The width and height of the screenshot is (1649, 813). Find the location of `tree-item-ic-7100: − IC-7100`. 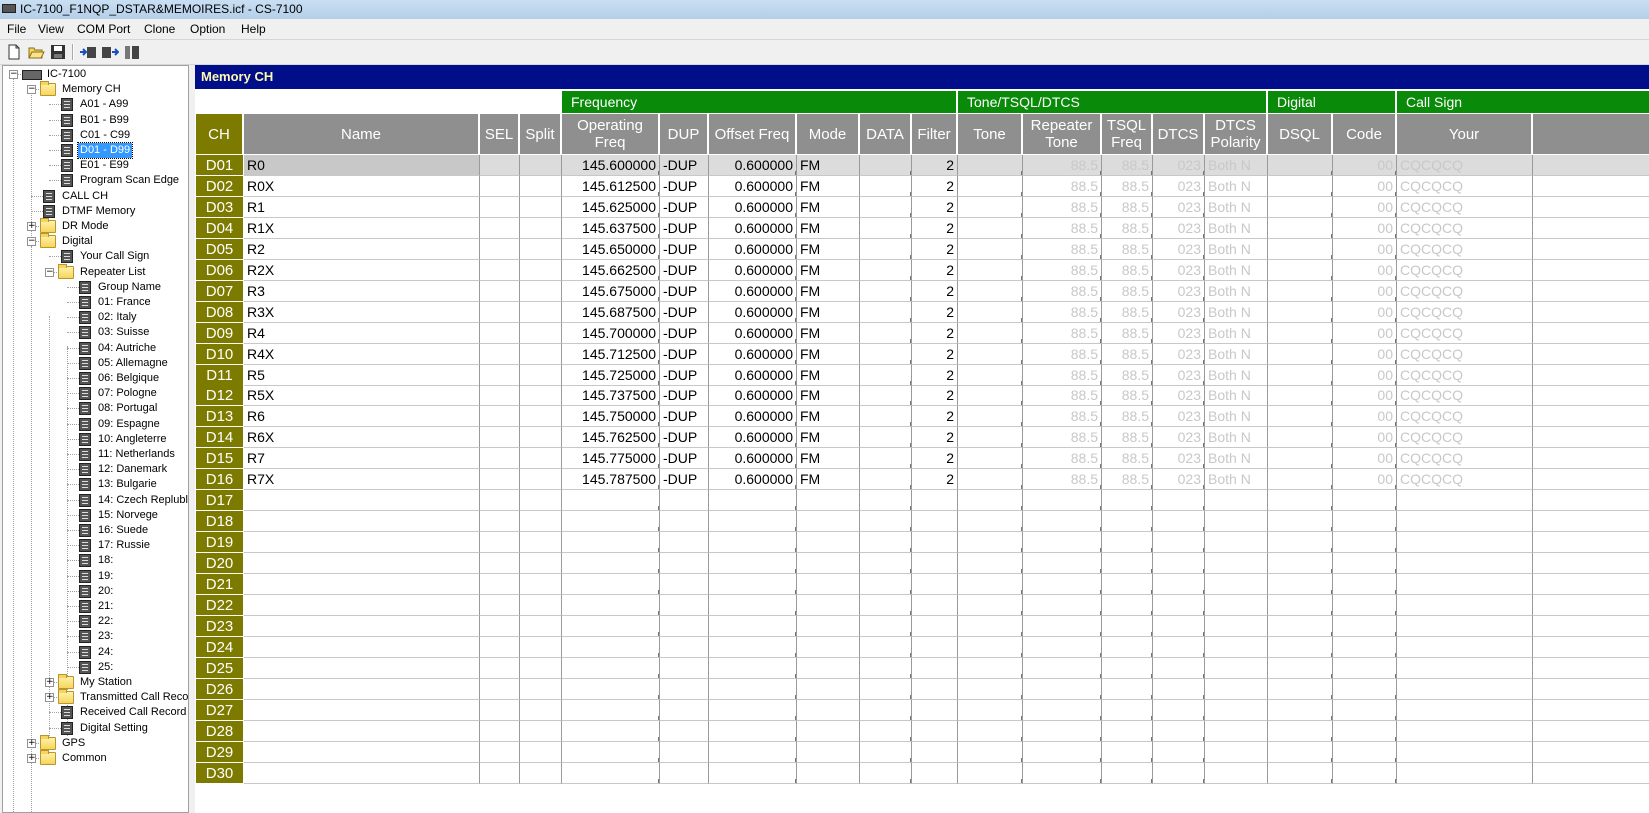

tree-item-ic-7100: − IC-7100 is located at coordinates (95, 74).